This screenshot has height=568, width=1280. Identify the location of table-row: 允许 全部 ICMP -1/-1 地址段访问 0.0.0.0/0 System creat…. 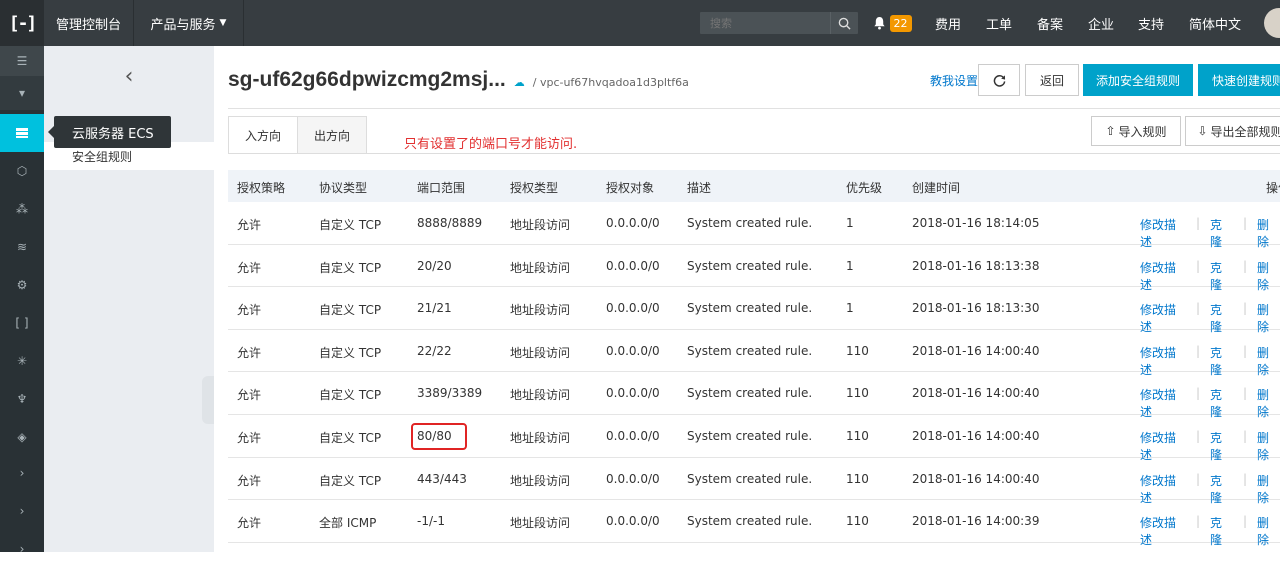
(754, 523).